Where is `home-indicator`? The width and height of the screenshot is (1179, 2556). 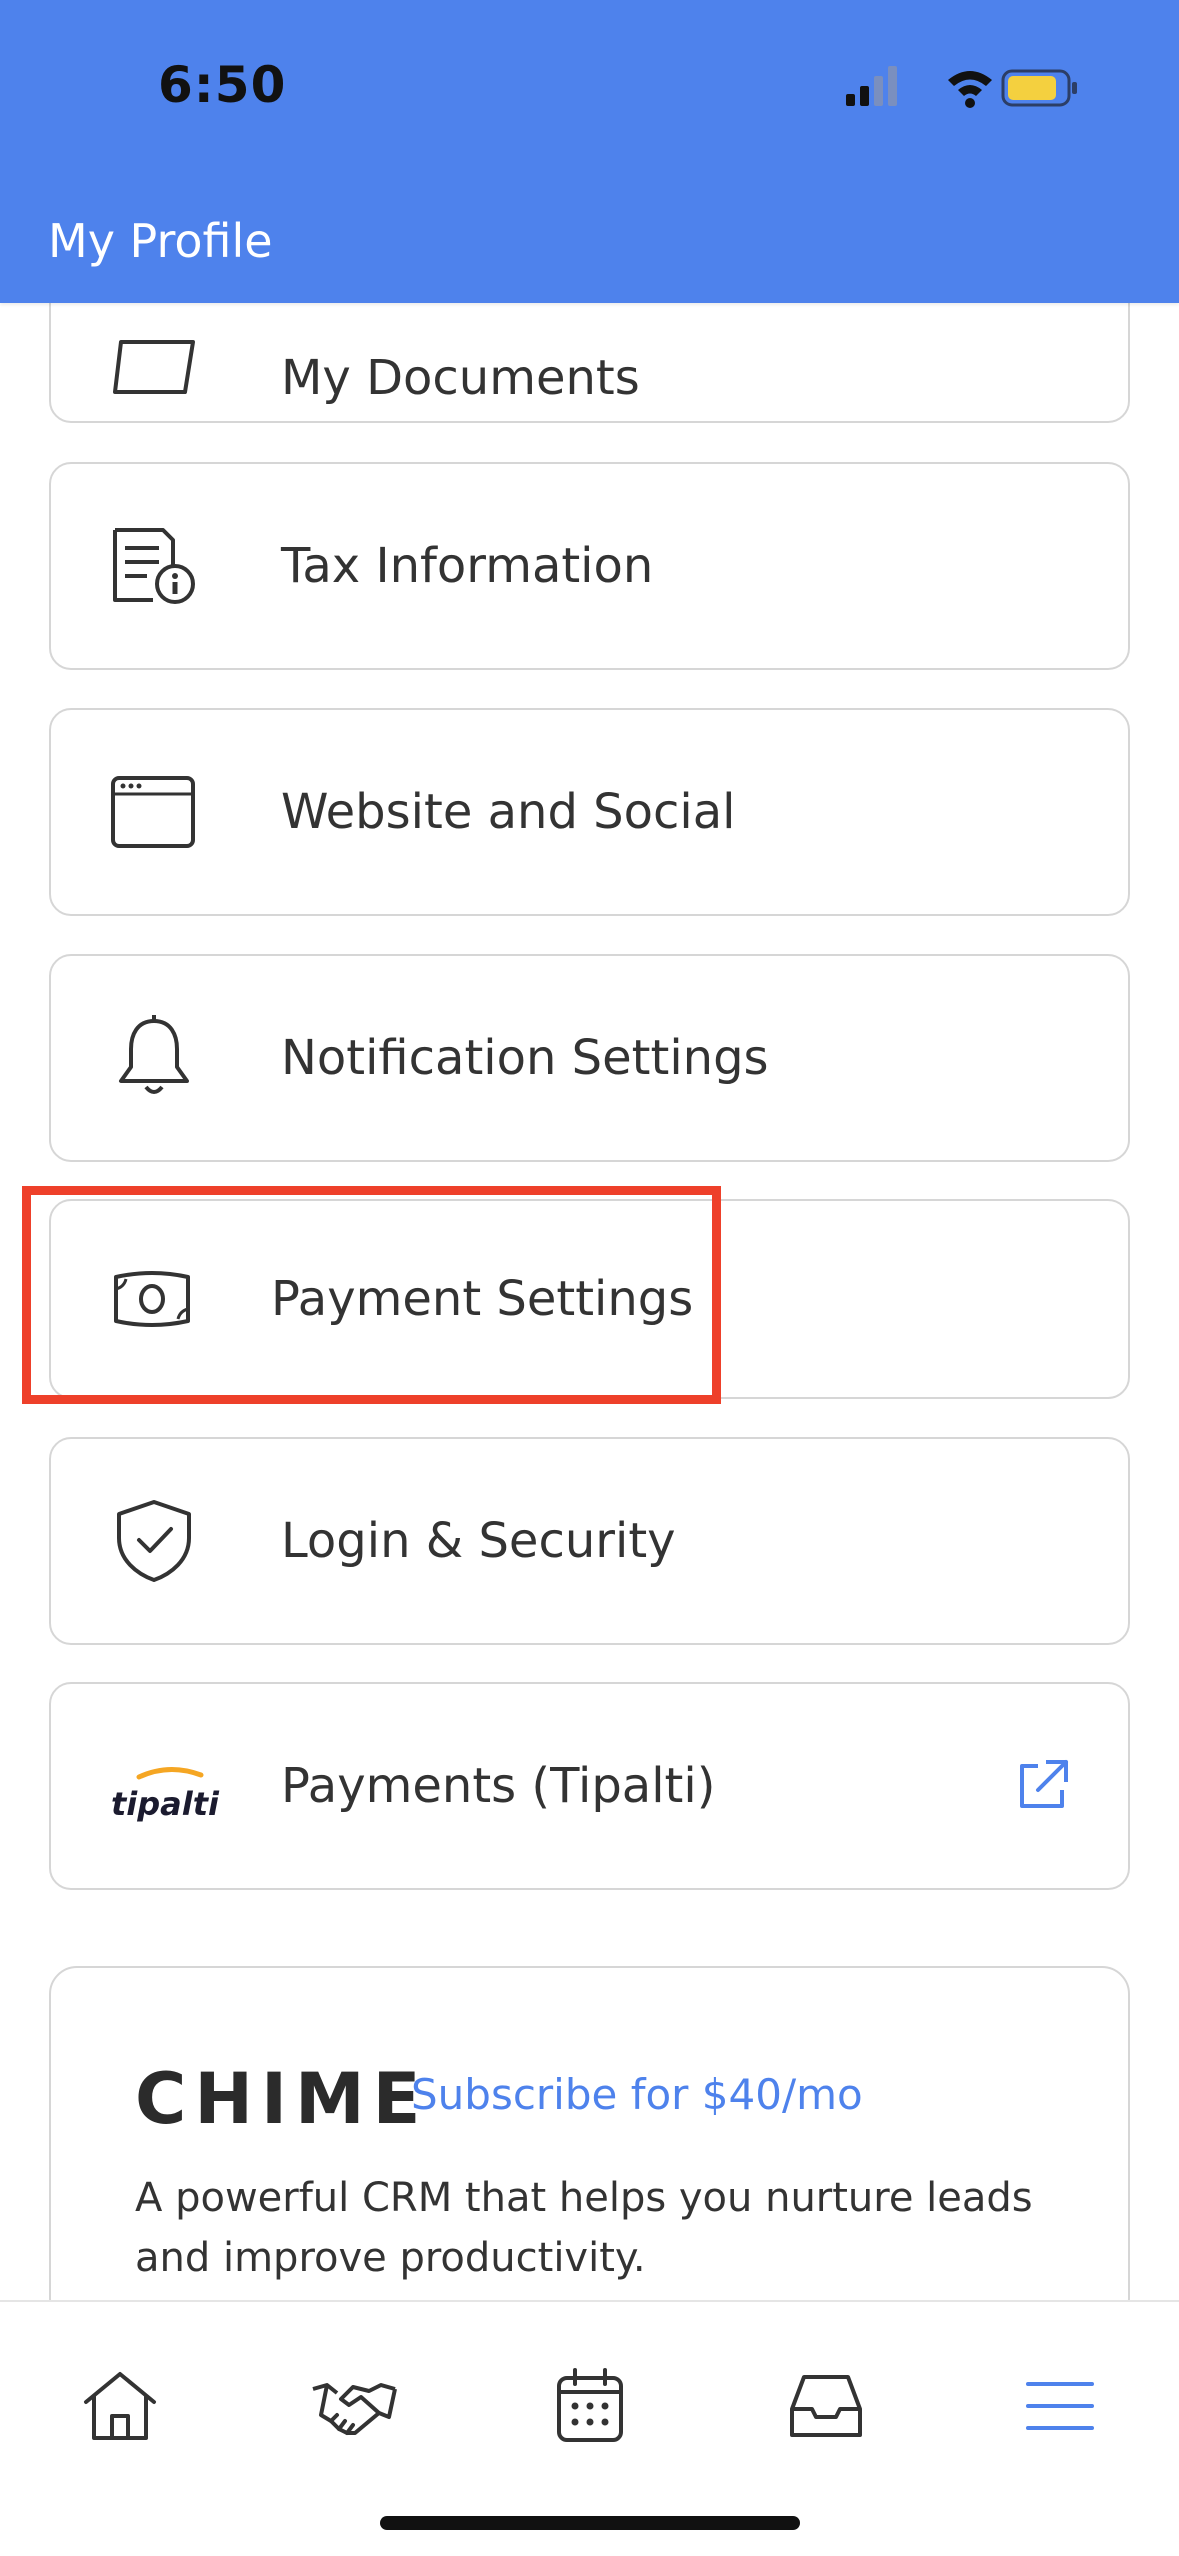
home-indicator is located at coordinates (590, 2523).